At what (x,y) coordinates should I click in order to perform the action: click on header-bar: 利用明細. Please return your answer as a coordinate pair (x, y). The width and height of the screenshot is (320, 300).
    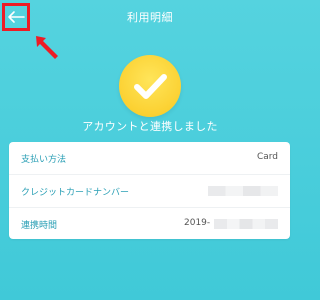
    Looking at the image, I should click on (150, 17).